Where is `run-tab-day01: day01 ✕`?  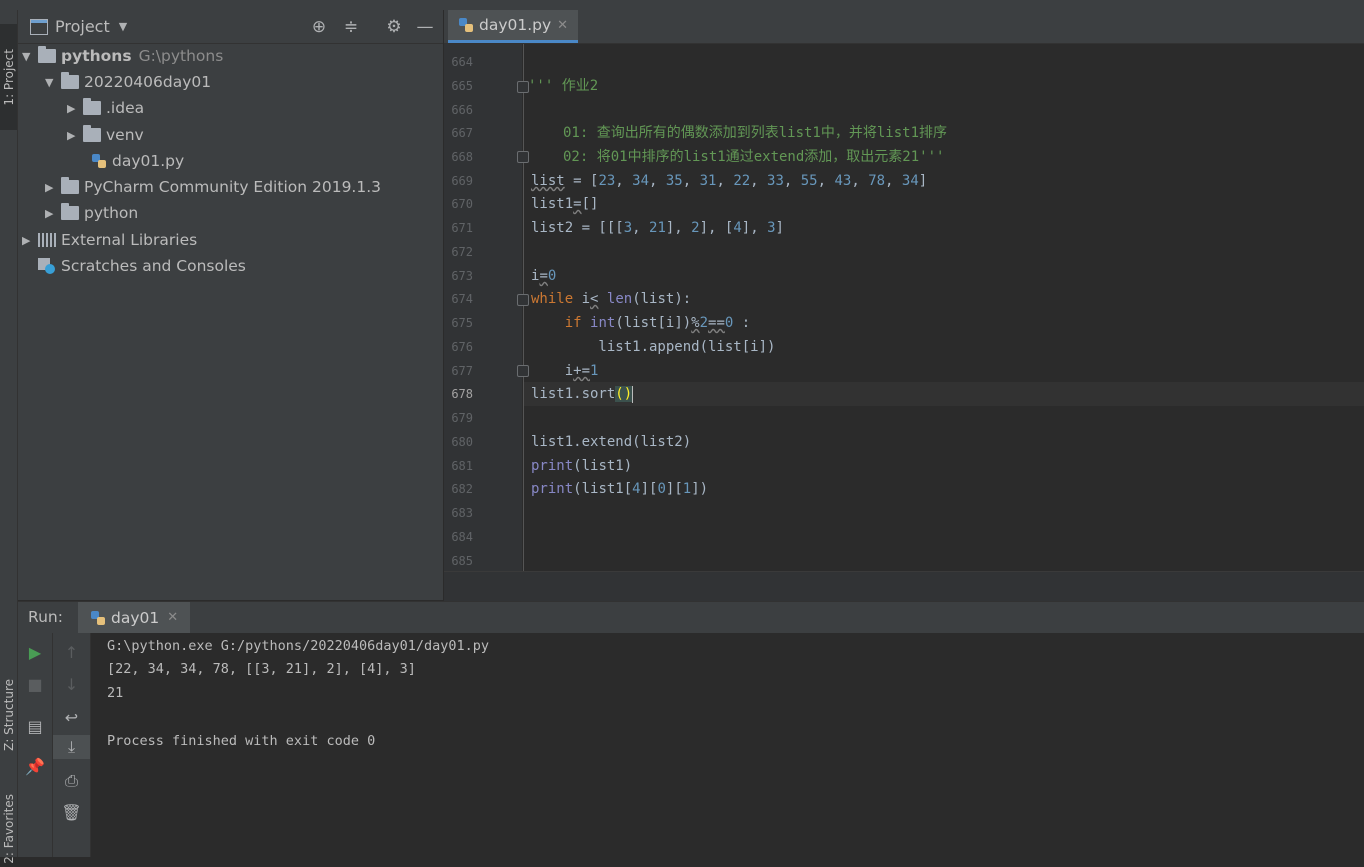
run-tab-day01: day01 ✕ is located at coordinates (134, 617).